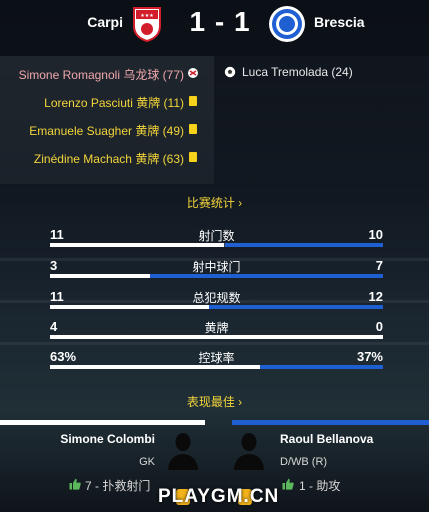  I want to click on stat-row-shots: 11 射门数 10, so click(216, 236).